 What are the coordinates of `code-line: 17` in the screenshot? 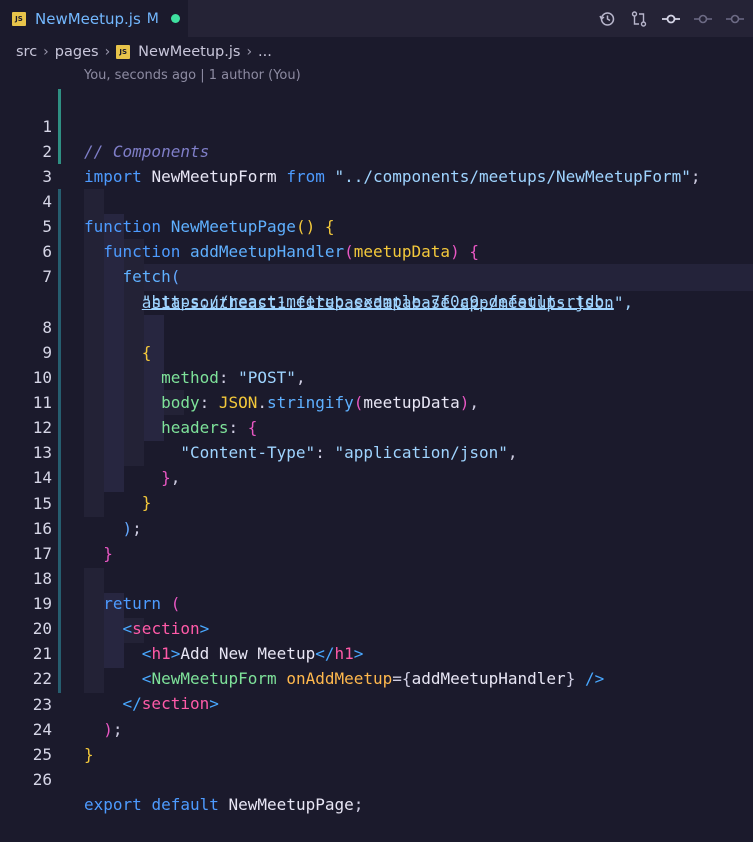 It's located at (376, 539).